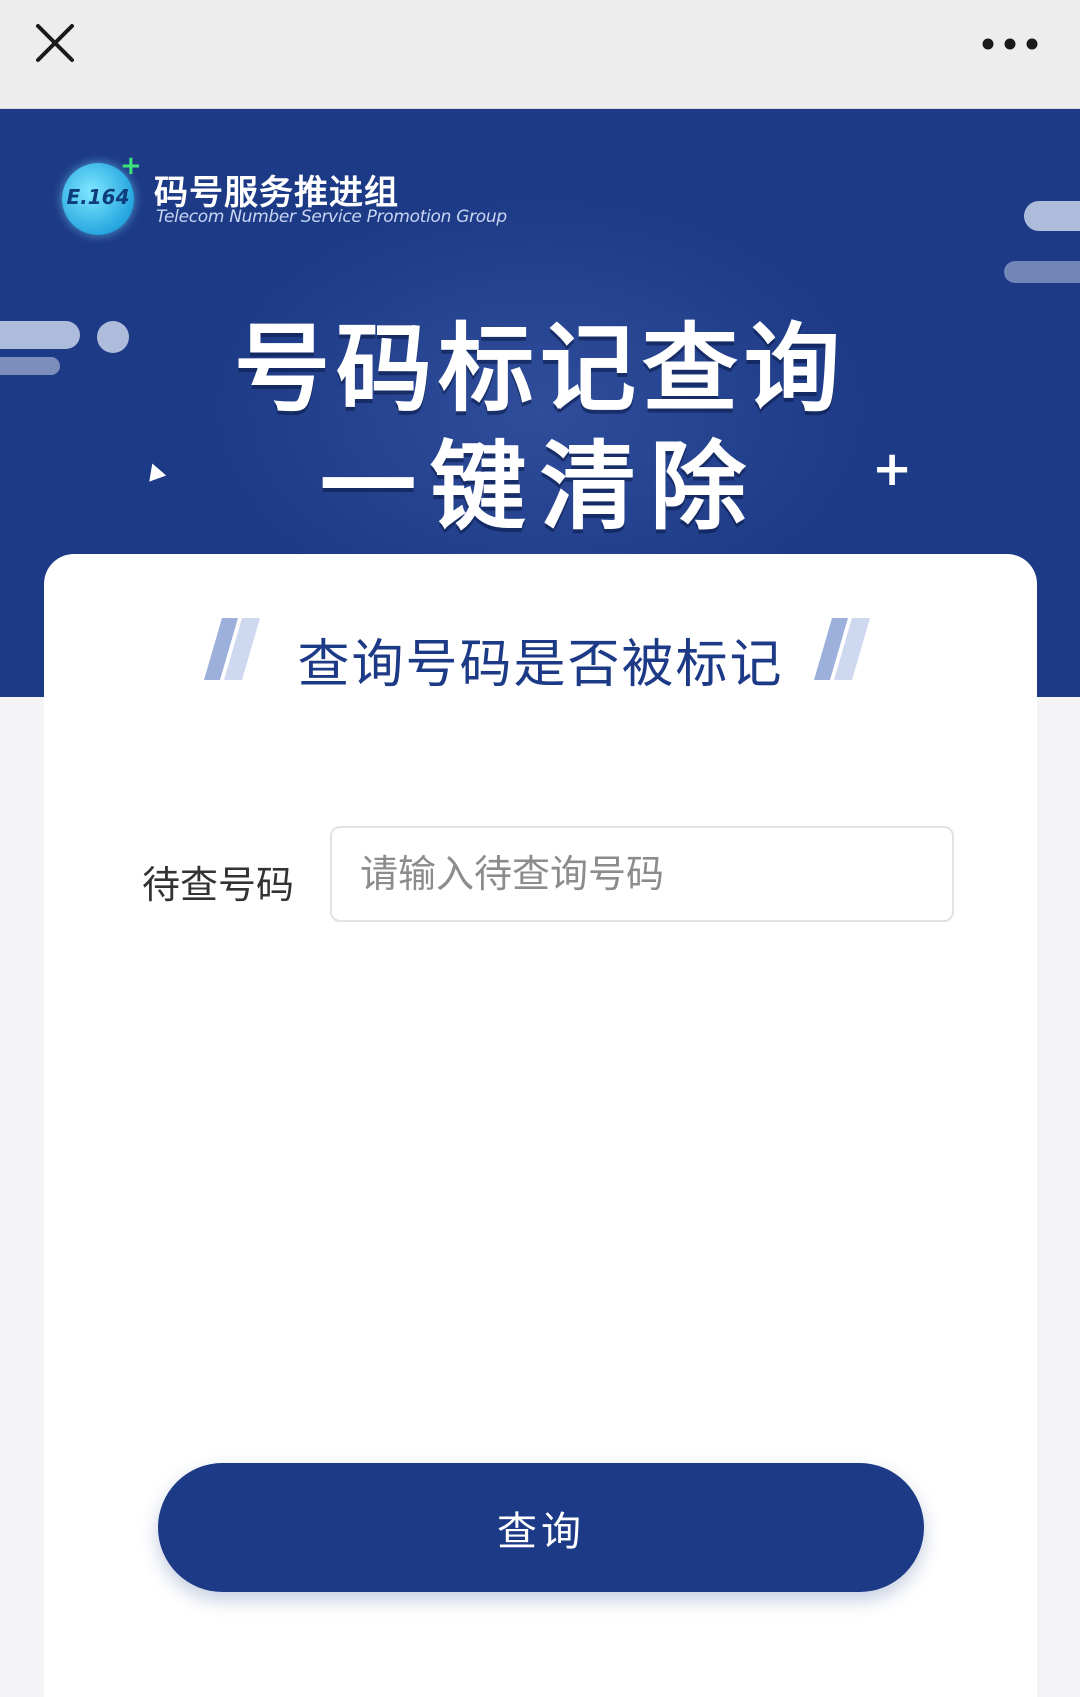 The width and height of the screenshot is (1080, 1697). What do you see at coordinates (131, 166) in the screenshot?
I see `logo-plus-icon: +` at bounding box center [131, 166].